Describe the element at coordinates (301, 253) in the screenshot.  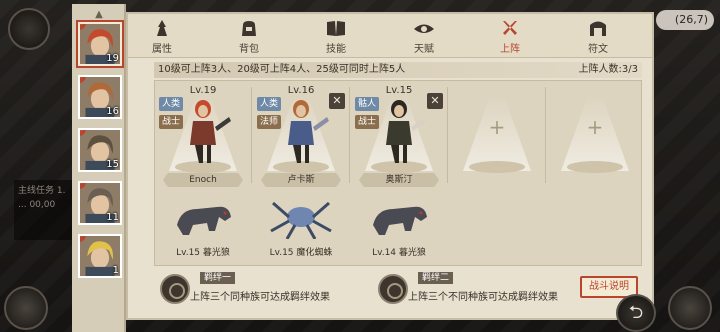
I see `pet-label: Lv.15 魔化蜘蛛` at that location.